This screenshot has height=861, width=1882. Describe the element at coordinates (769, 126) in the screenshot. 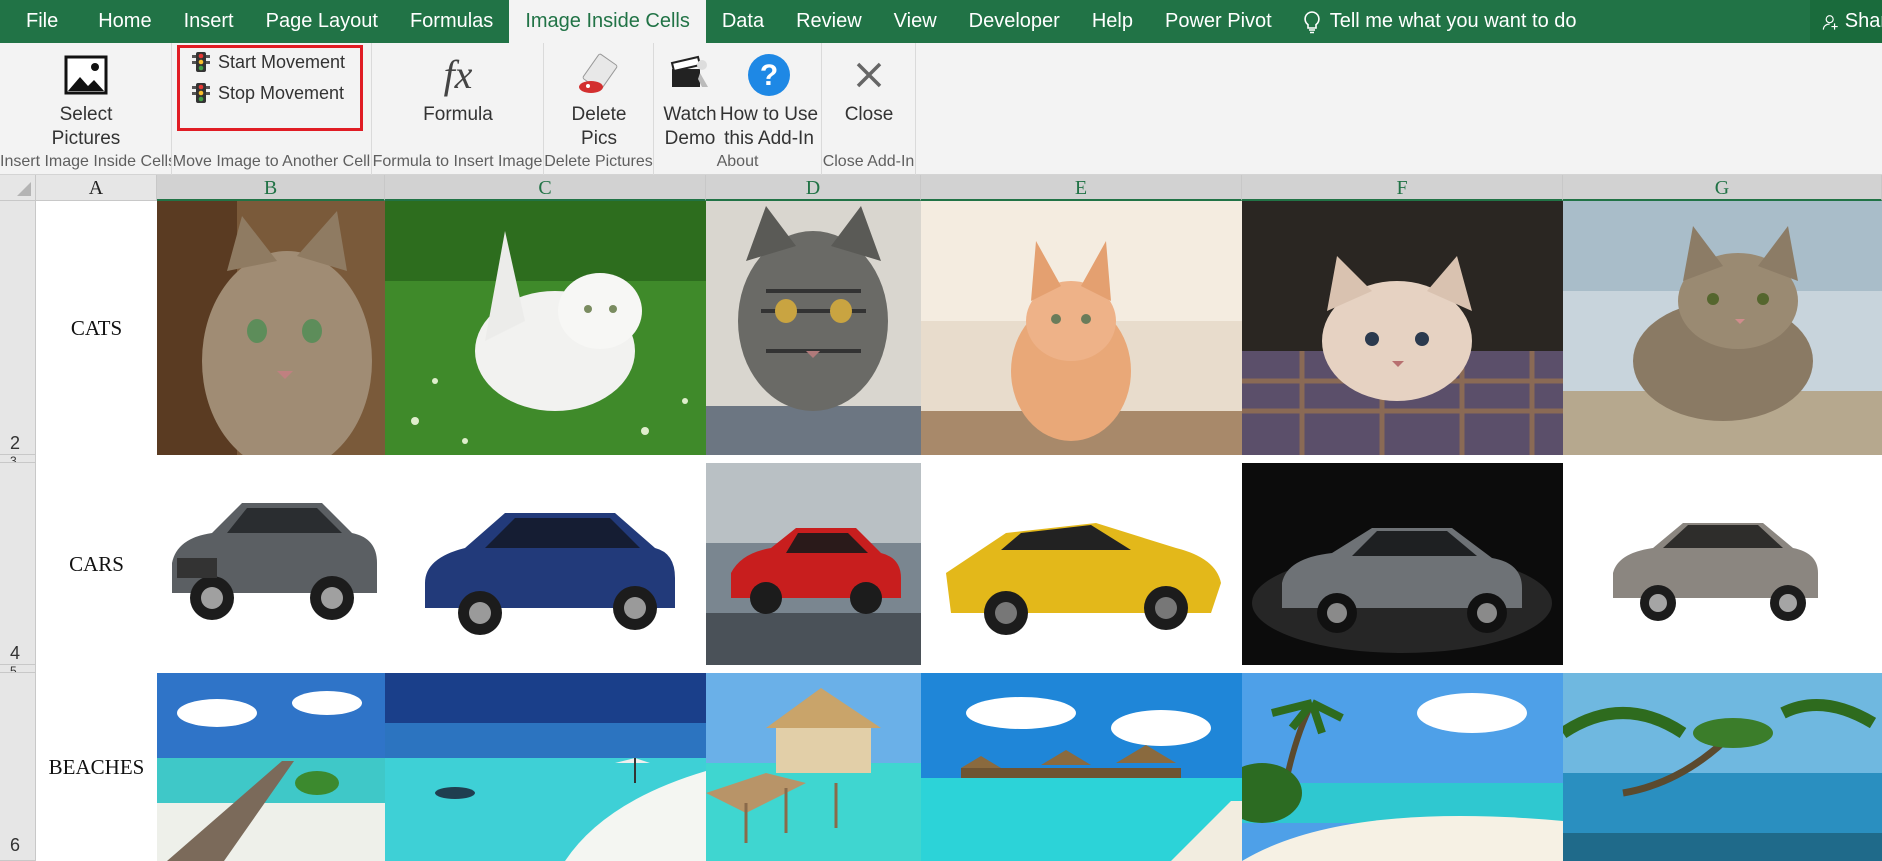

I see `how-to-use-label: How to Use this Add-In` at that location.